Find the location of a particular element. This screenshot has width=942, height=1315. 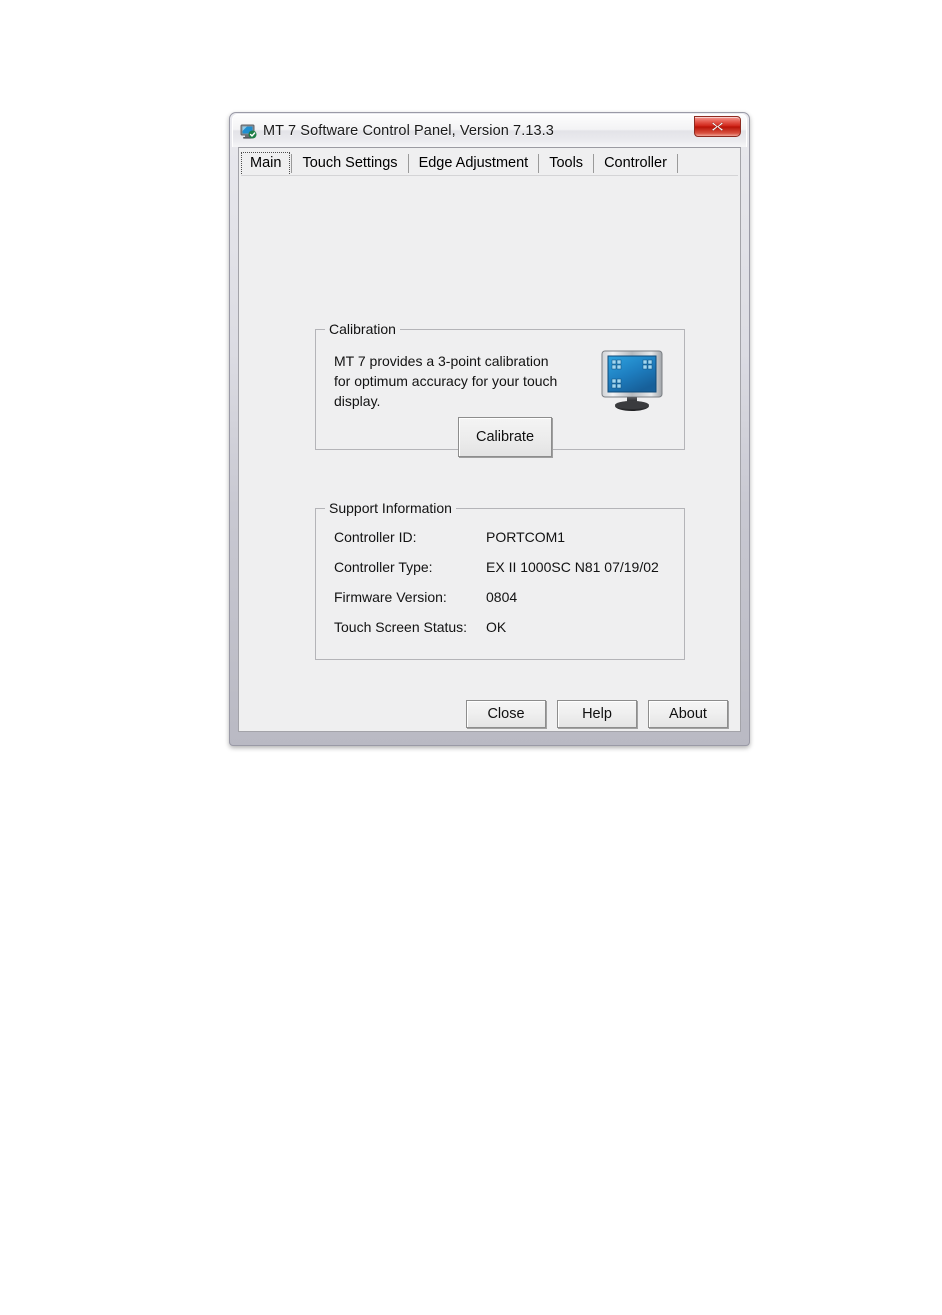

help-button-label: Help is located at coordinates (597, 714).